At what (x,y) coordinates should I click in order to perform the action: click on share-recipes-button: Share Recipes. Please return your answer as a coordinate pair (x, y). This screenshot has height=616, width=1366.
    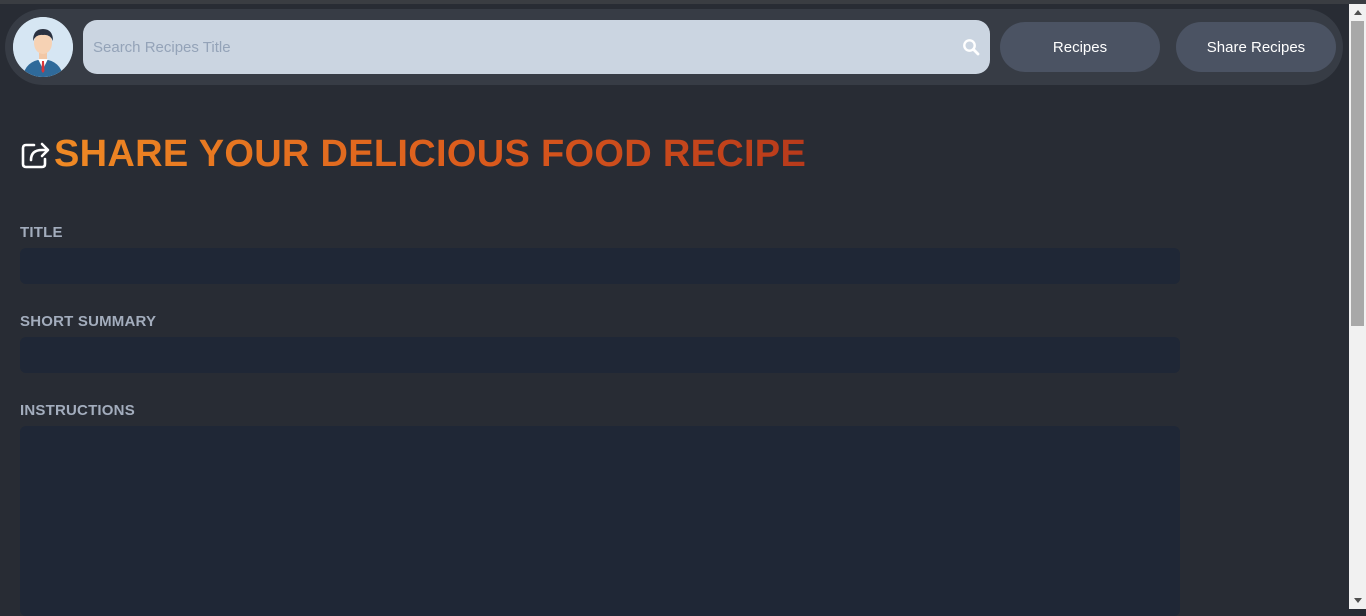
    Looking at the image, I should click on (1256, 47).